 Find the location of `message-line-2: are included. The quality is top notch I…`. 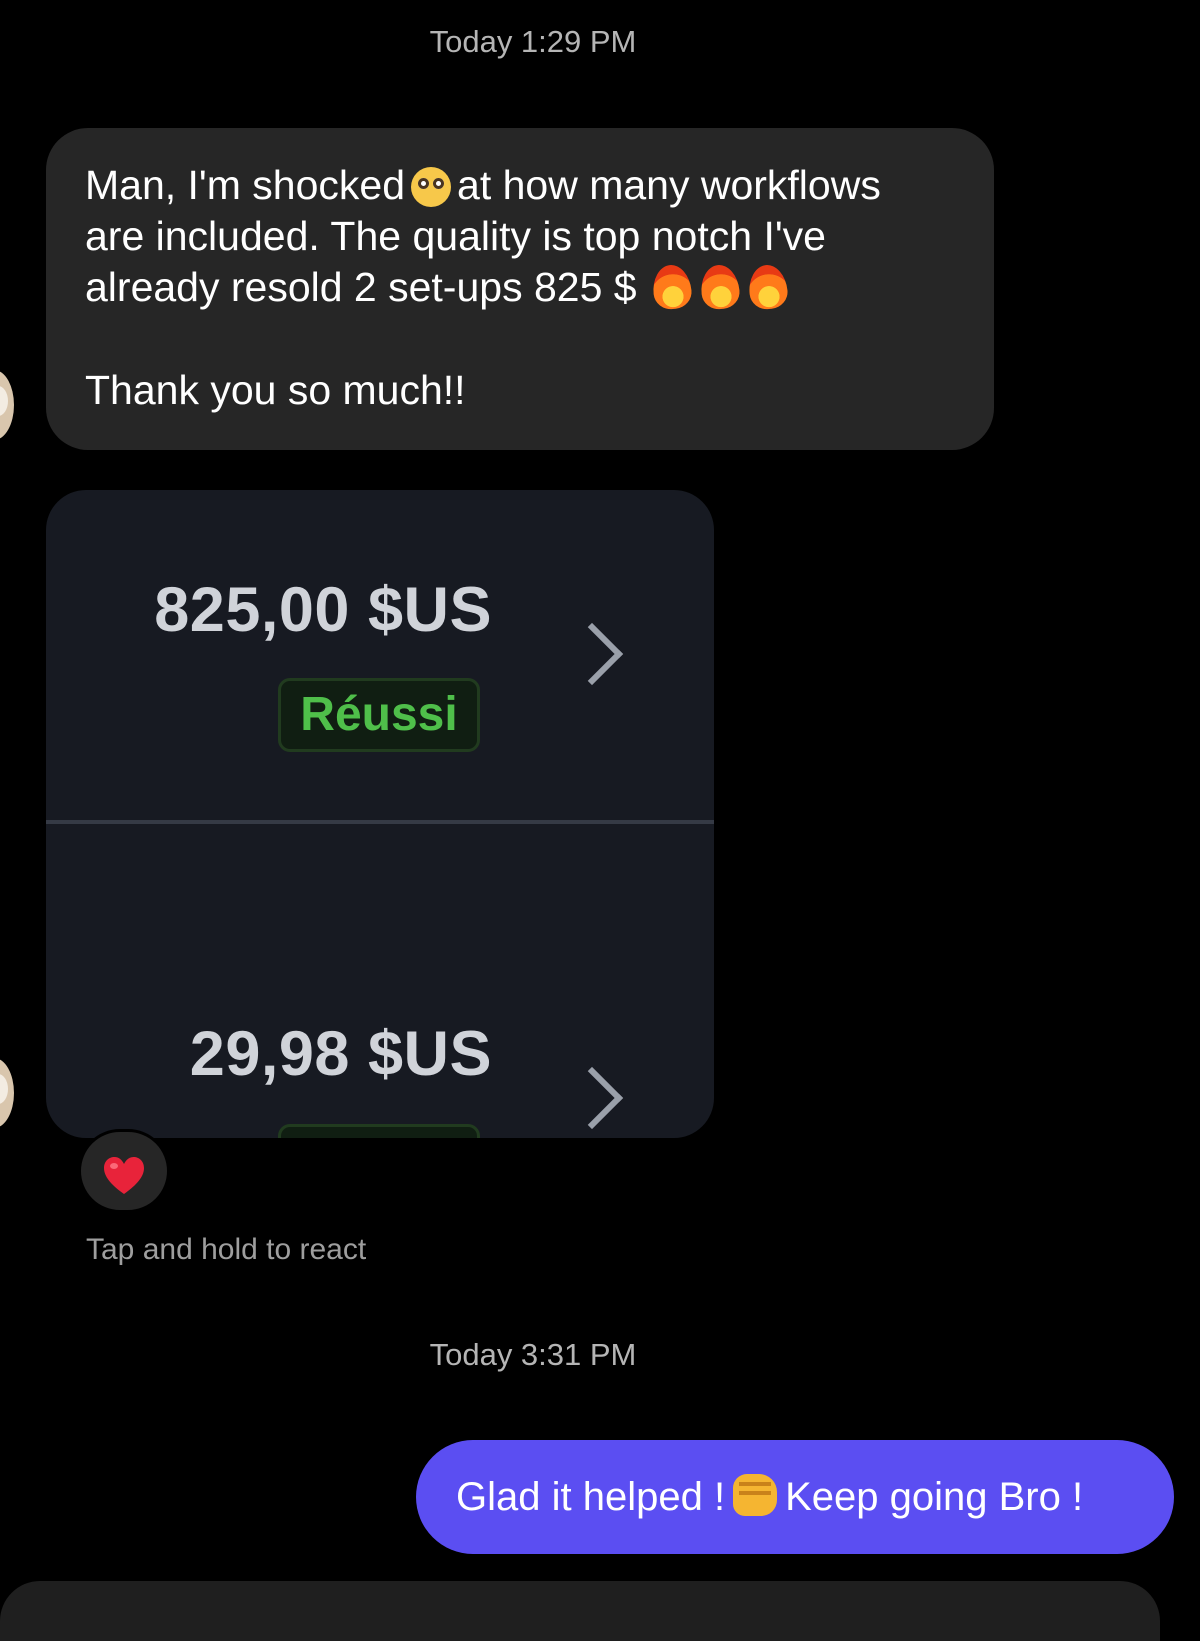

message-line-2: are included. The quality is top notch I… is located at coordinates (455, 236).